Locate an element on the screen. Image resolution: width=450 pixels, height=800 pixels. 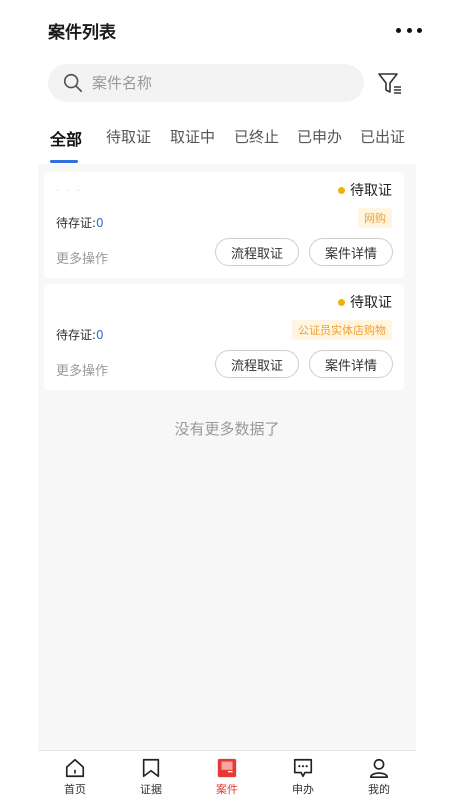
nav-evidence-label: 证据 is located at coordinates (151, 789).